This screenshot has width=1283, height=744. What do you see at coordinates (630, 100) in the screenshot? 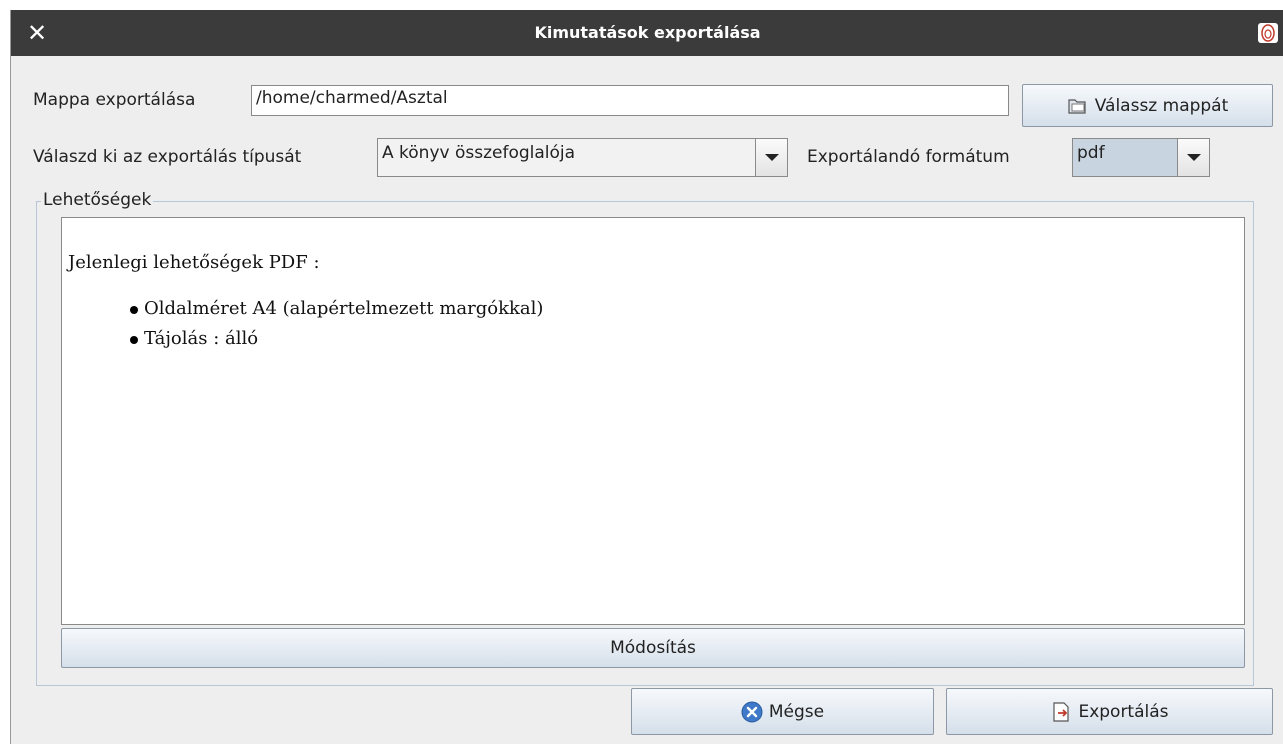
I see `export-folder-field: /home/charmed/Asztal` at bounding box center [630, 100].